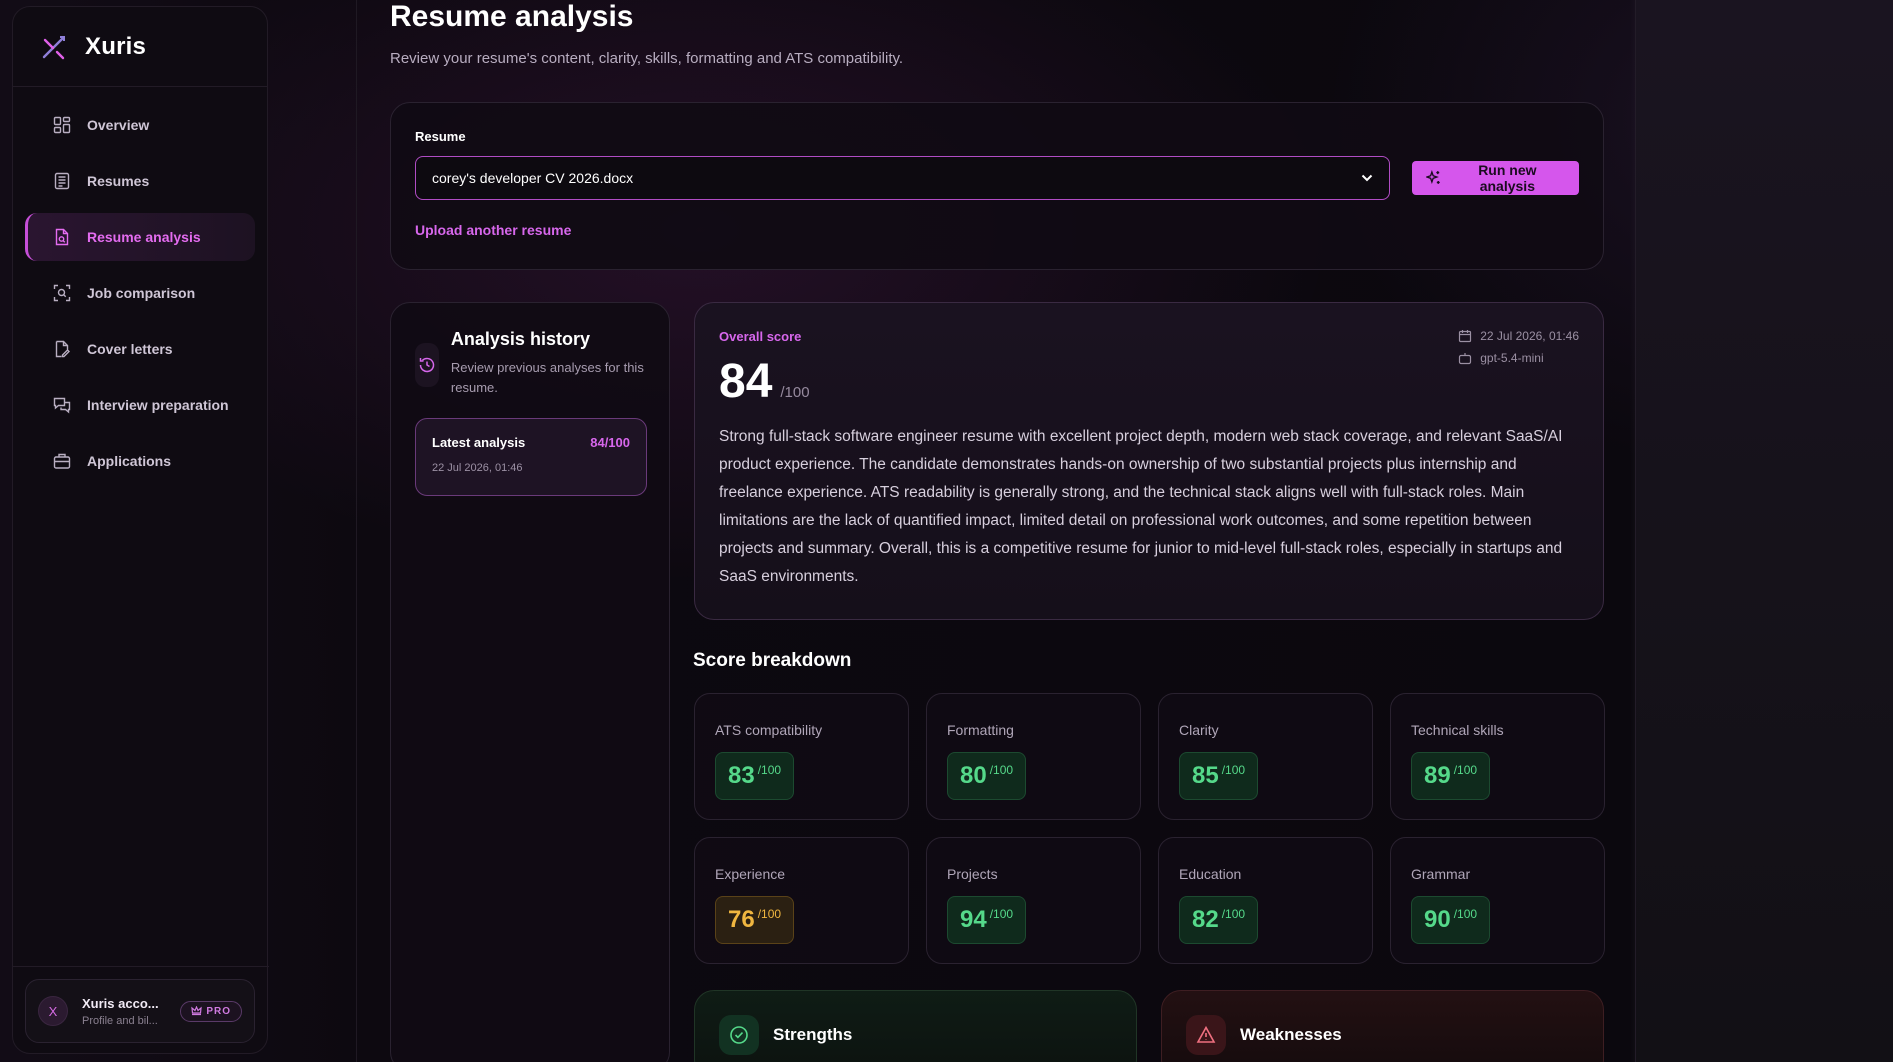 Image resolution: width=1893 pixels, height=1062 pixels. What do you see at coordinates (1205, 919) in the screenshot?
I see `score-value: 82` at bounding box center [1205, 919].